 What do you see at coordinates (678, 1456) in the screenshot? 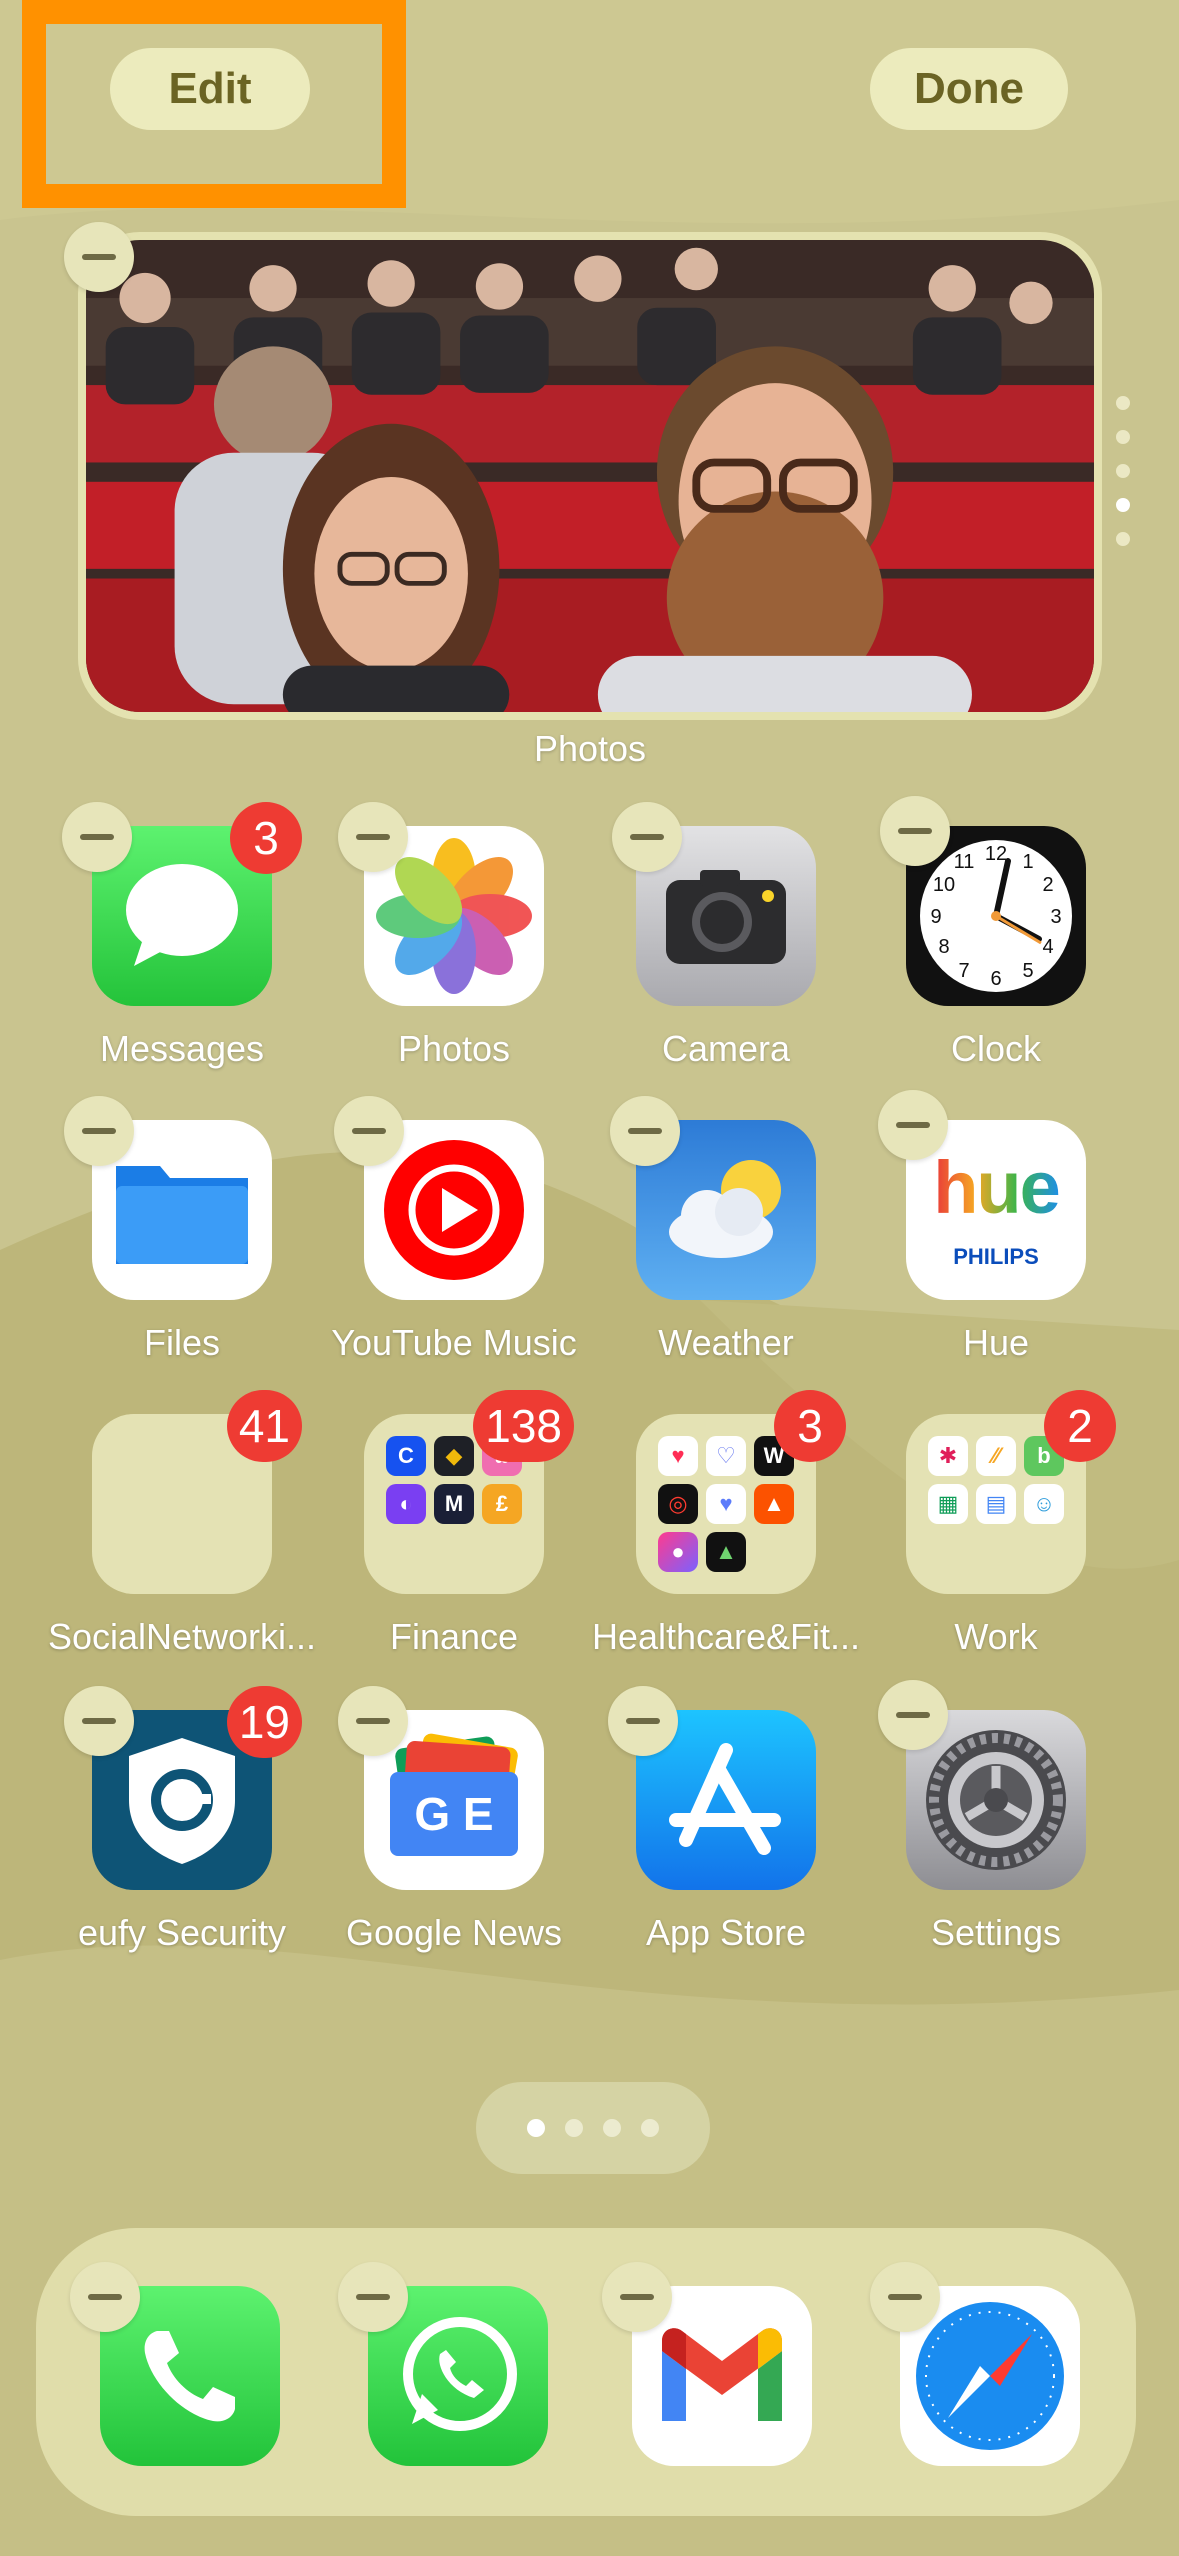
I see `health-mini-icon: ♥` at bounding box center [678, 1456].